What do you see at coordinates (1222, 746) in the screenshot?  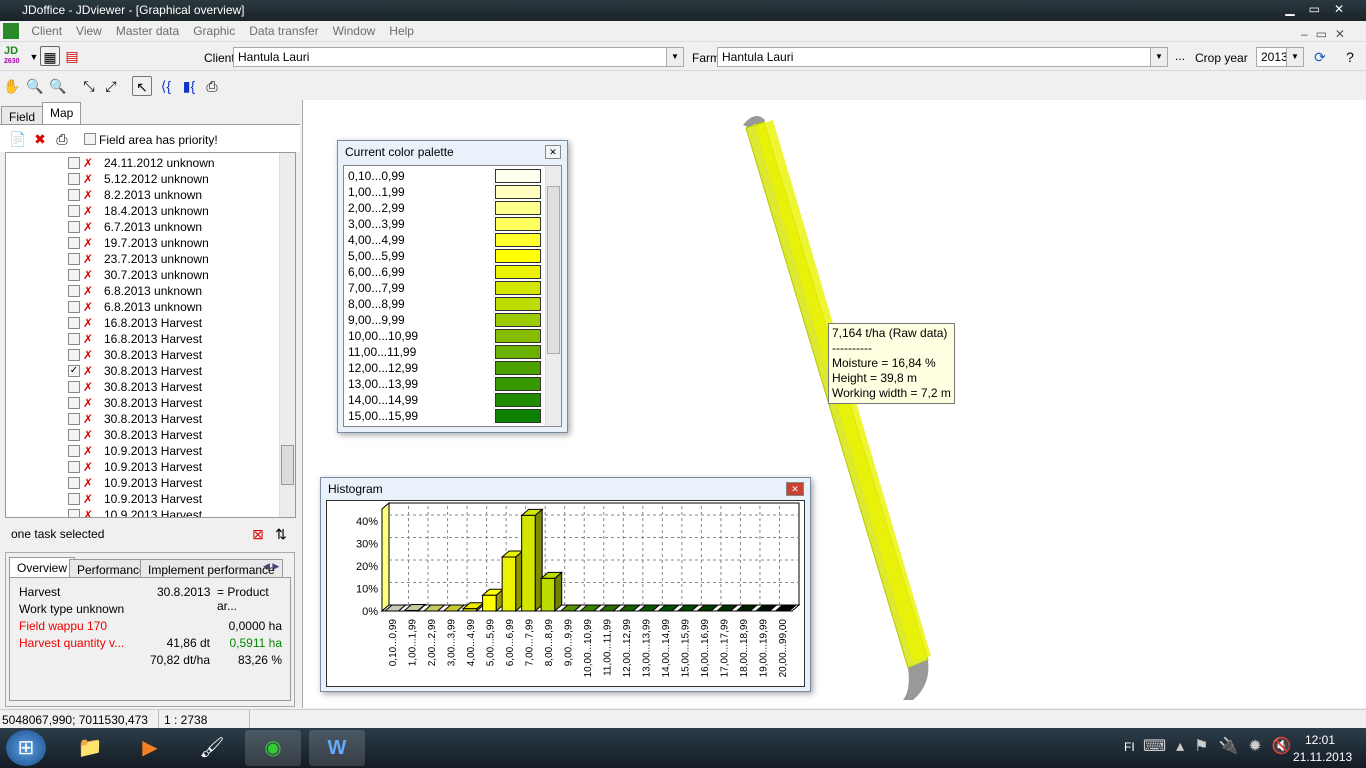 I see `tray-icons: ⌨▴⚑🔌✹🔇` at bounding box center [1222, 746].